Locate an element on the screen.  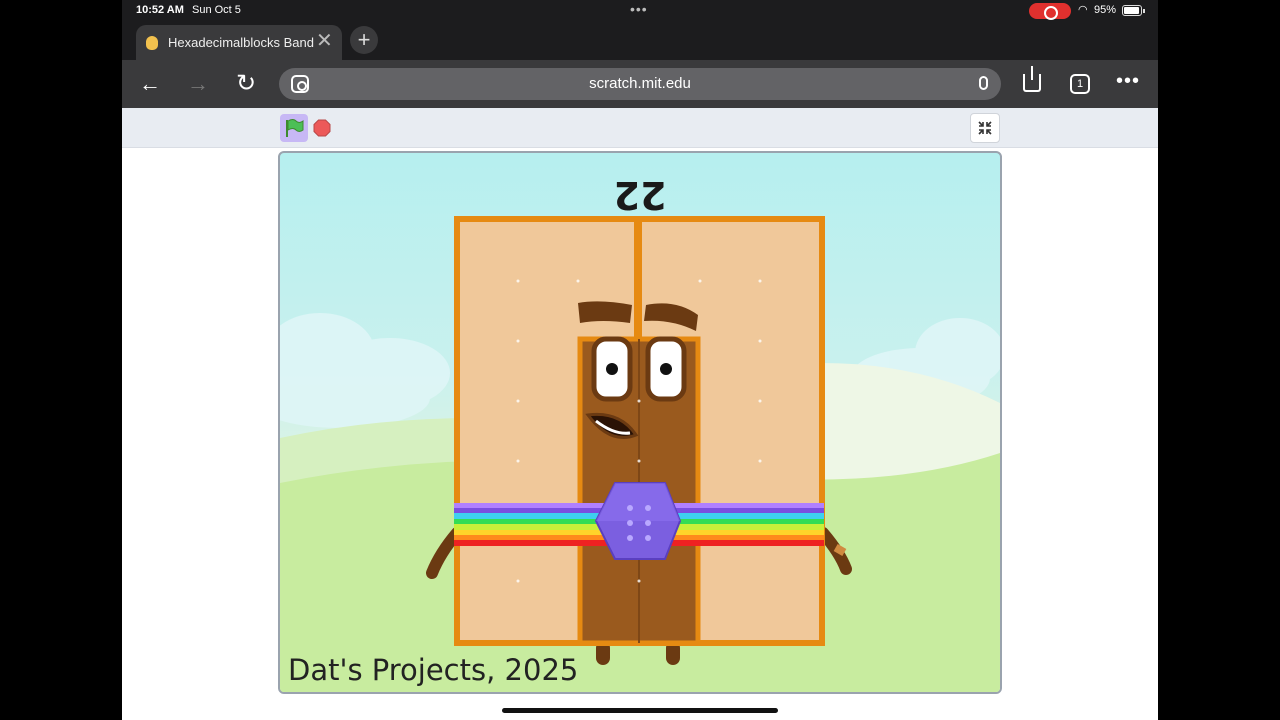
fullscreen-exit-icon is located at coordinates (985, 128).